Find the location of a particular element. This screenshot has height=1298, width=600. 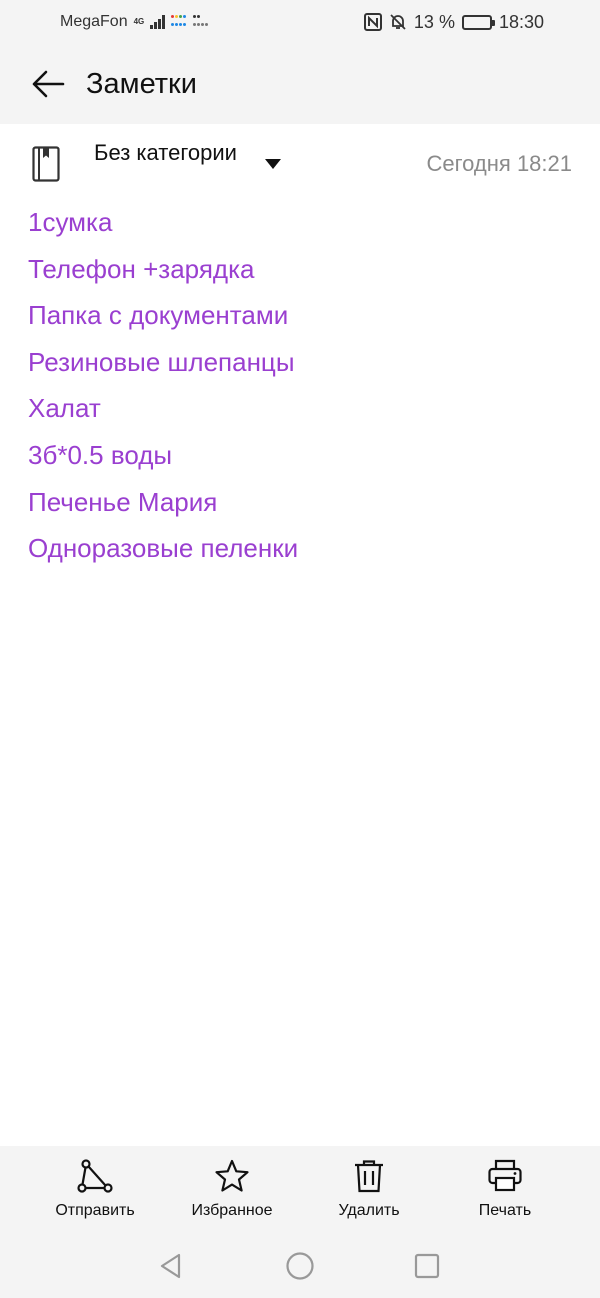

note-line: Одноразовые пеленки is located at coordinates (163, 548).